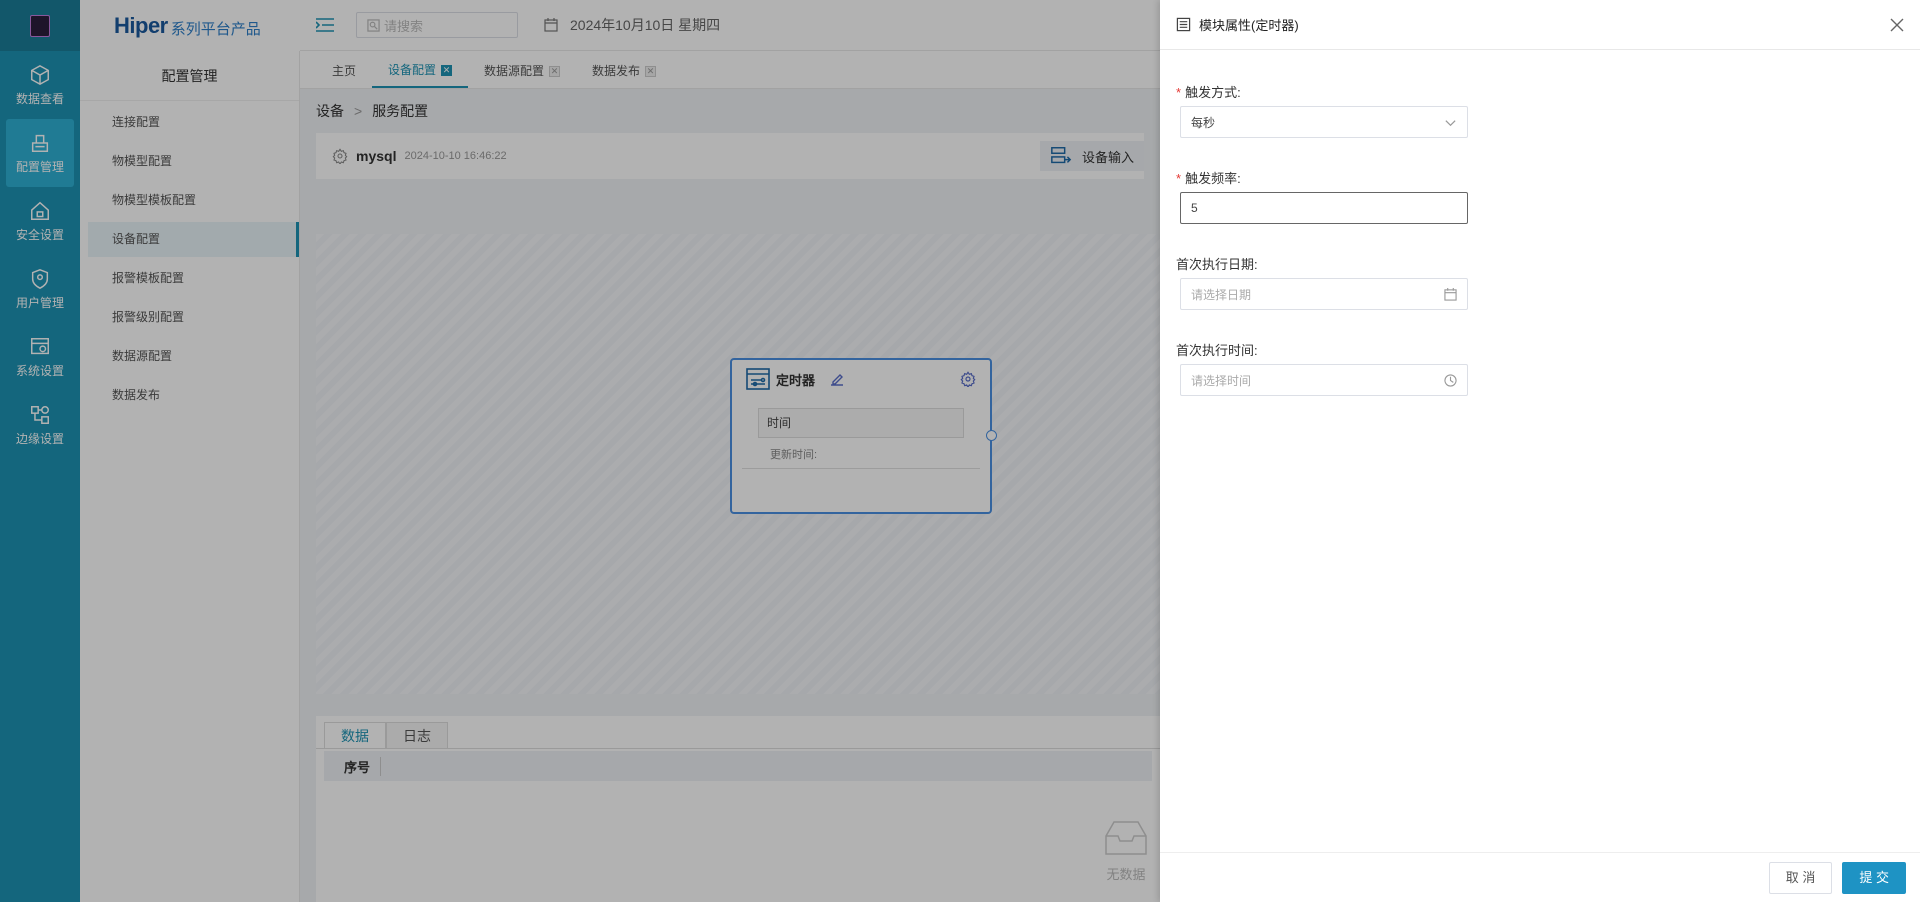 This screenshot has height=902, width=1920. Describe the element at coordinates (1324, 294) in the screenshot. I see `first-date-picker: 请选择日期` at that location.